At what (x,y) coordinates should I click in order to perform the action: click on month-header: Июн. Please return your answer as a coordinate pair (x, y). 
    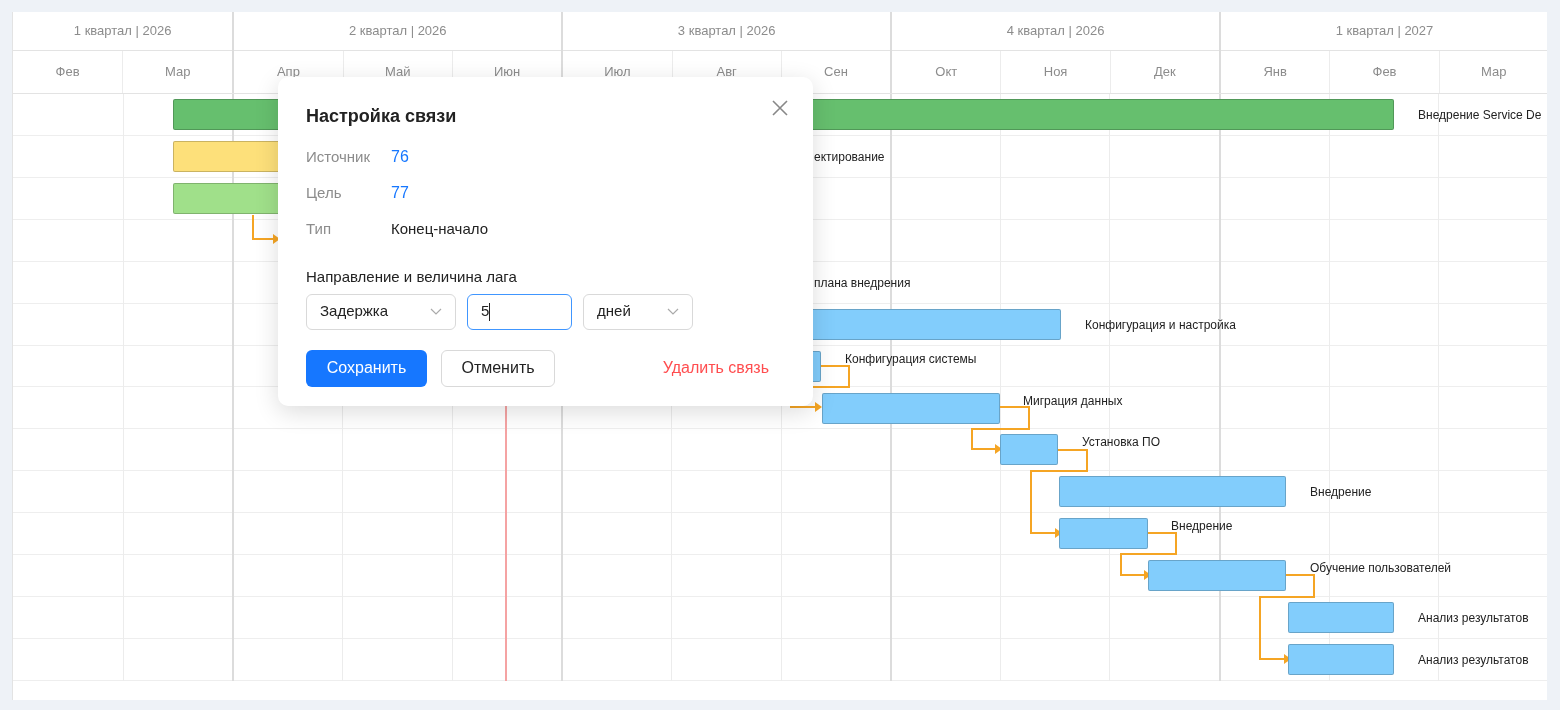
    Looking at the image, I should click on (507, 72).